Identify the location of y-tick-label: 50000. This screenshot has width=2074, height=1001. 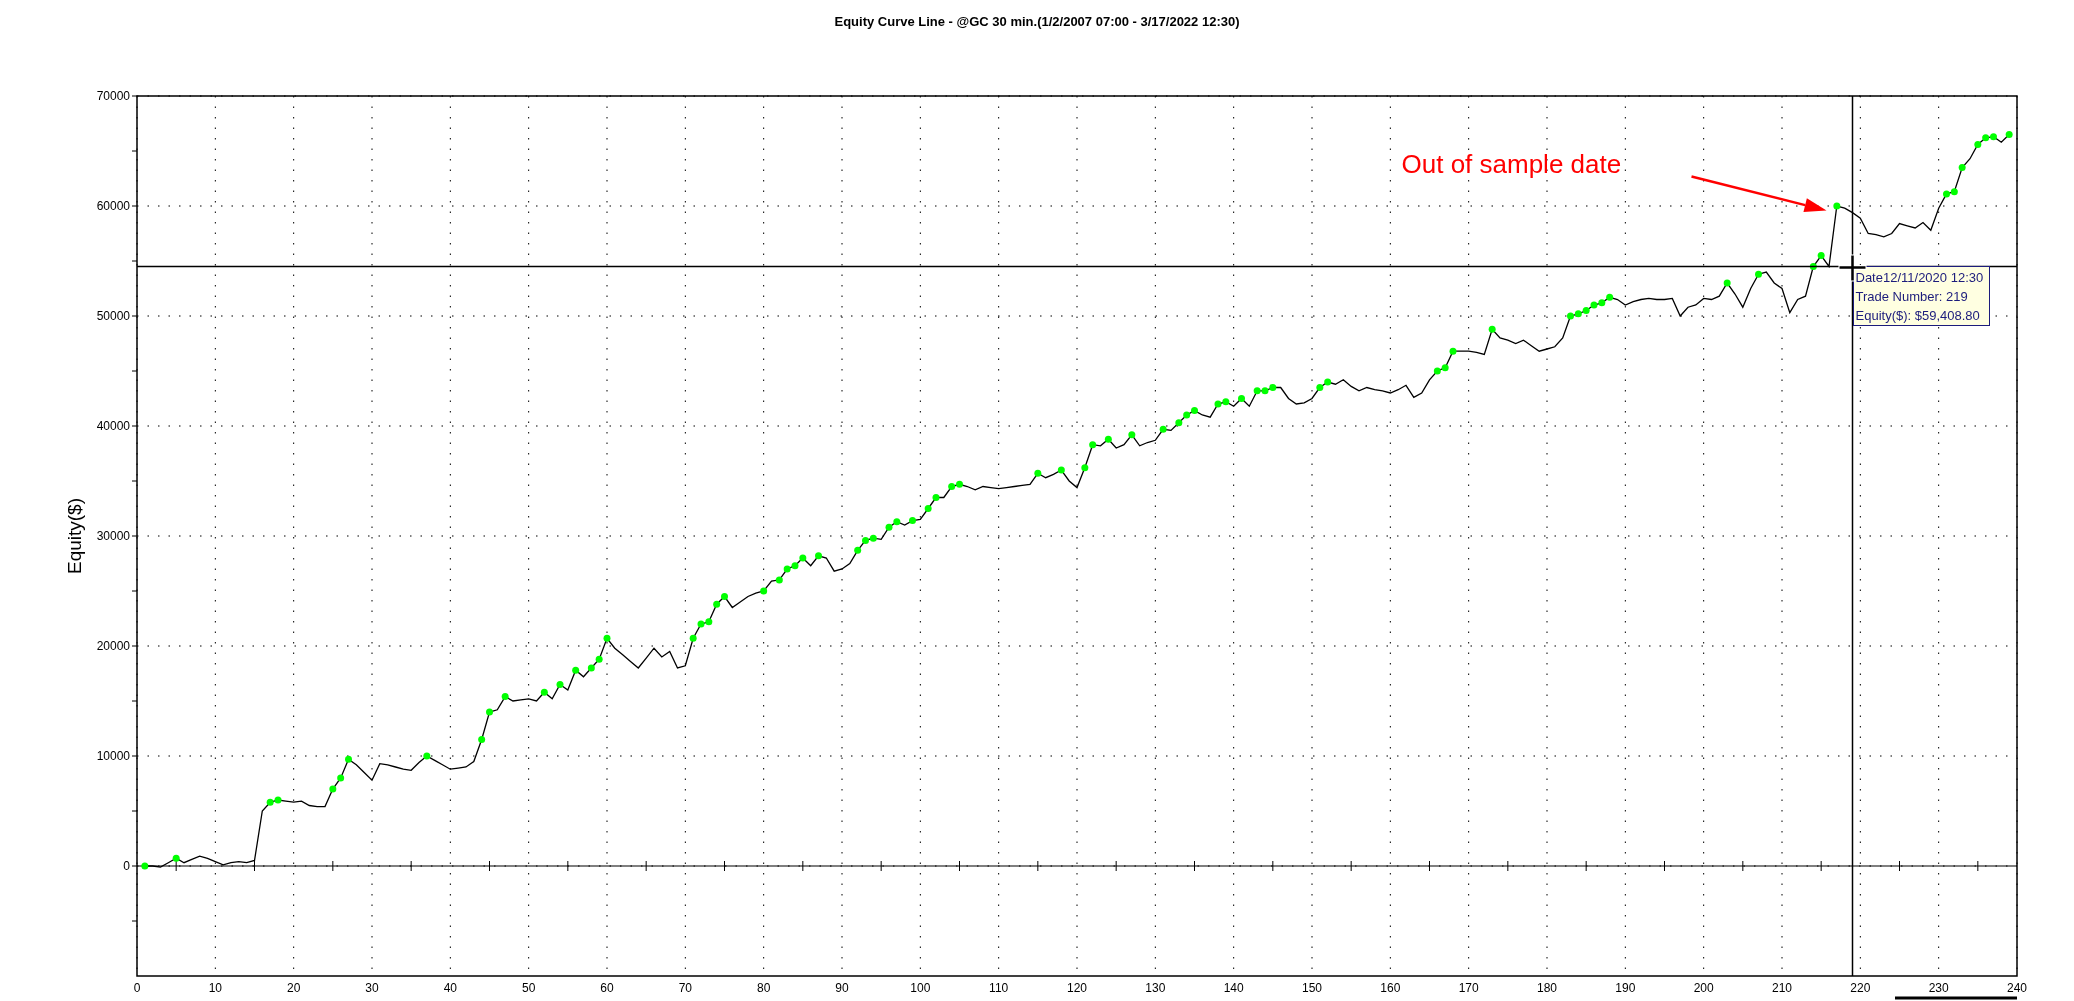
(113, 316).